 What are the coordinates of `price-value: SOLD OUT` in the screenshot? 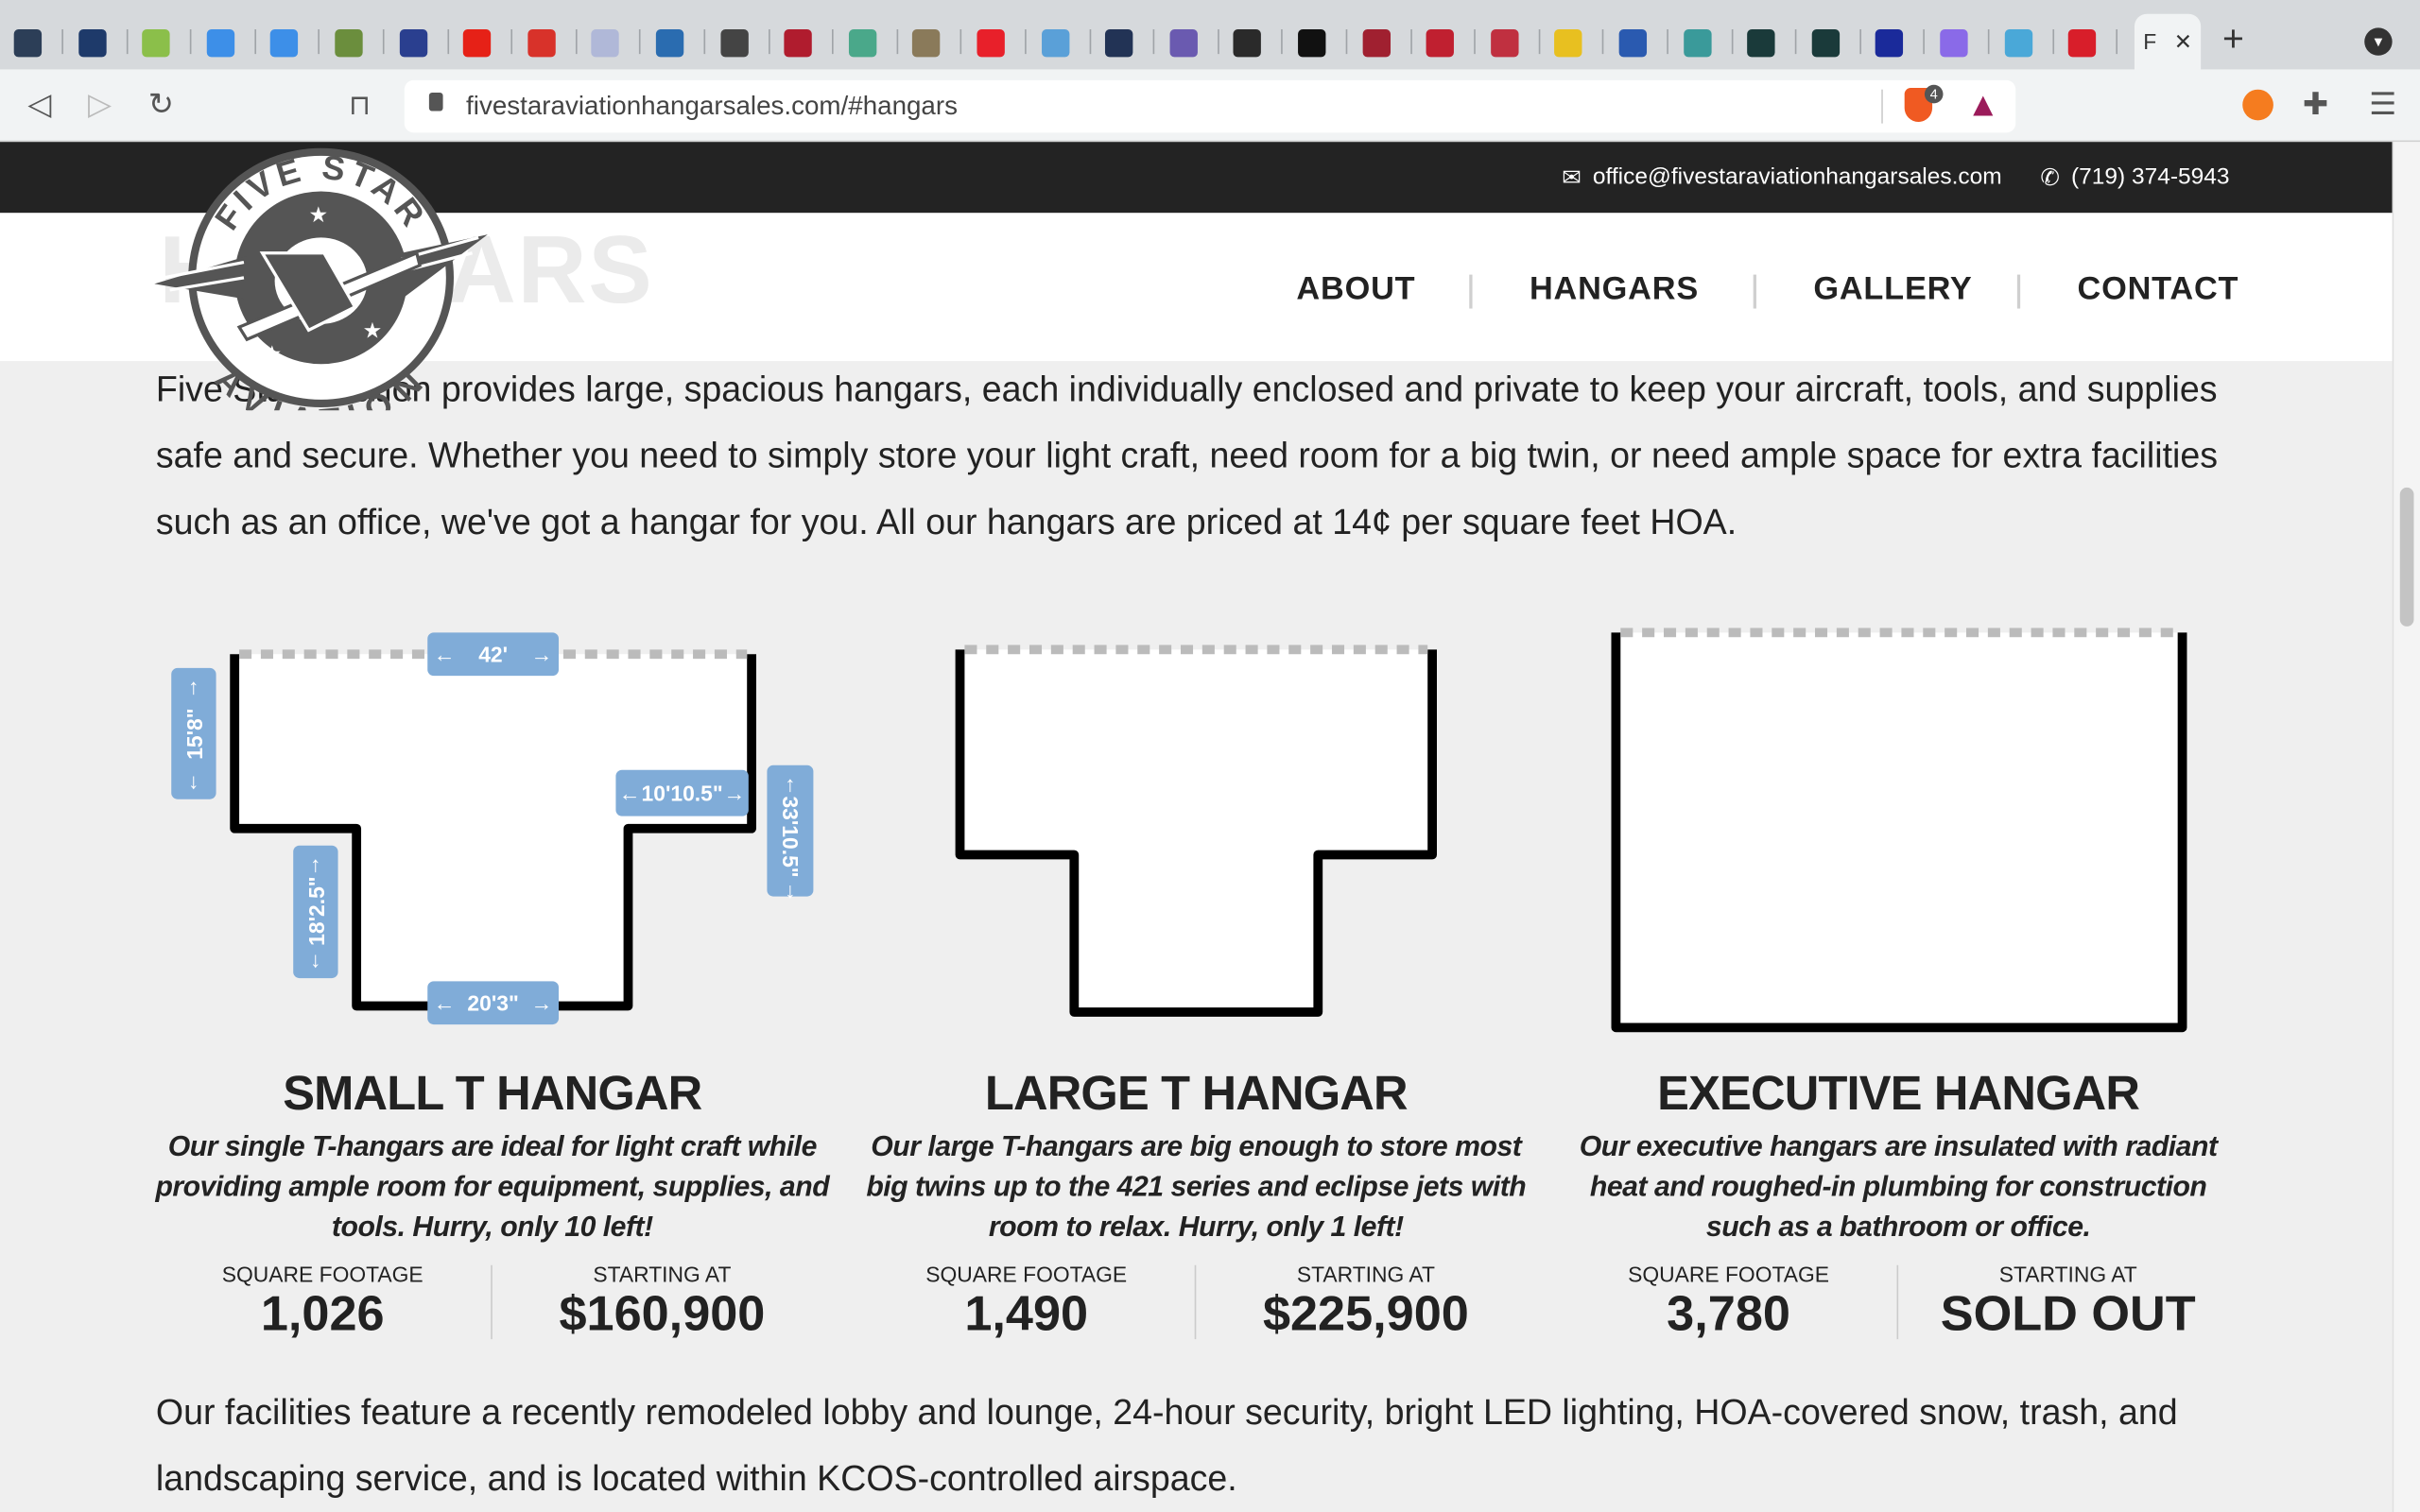 It's located at (2068, 1312).